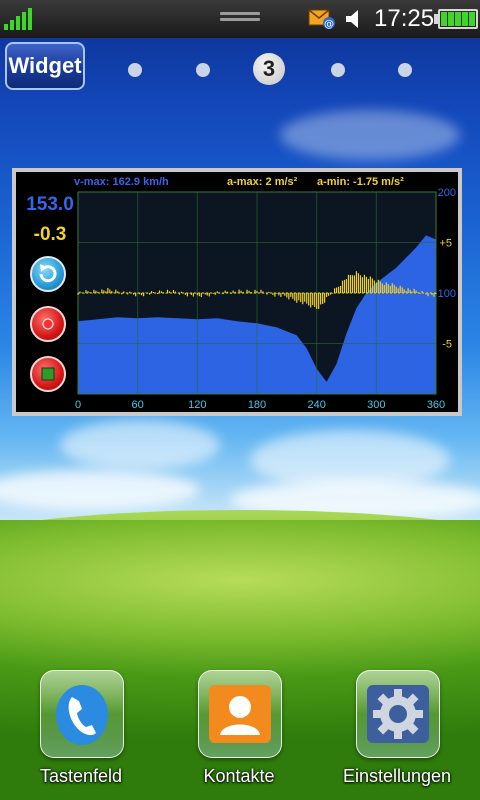  Describe the element at coordinates (197, 405) in the screenshot. I see `x-tick-label: 120` at that location.